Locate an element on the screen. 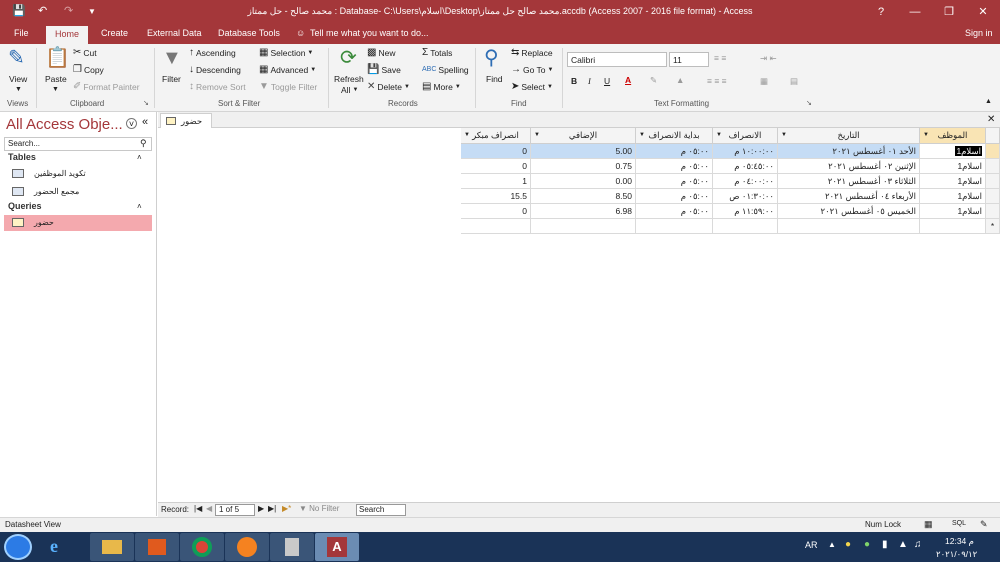  new-row-cell-employee is located at coordinates (953, 226).